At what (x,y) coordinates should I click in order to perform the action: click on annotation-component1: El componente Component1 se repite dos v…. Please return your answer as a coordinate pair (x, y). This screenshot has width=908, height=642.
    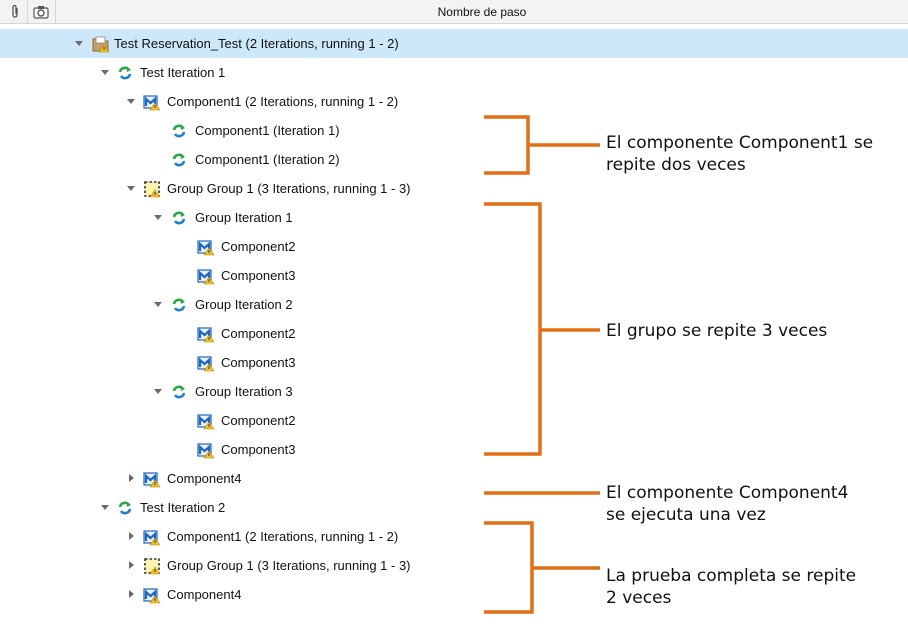
    Looking at the image, I should click on (739, 154).